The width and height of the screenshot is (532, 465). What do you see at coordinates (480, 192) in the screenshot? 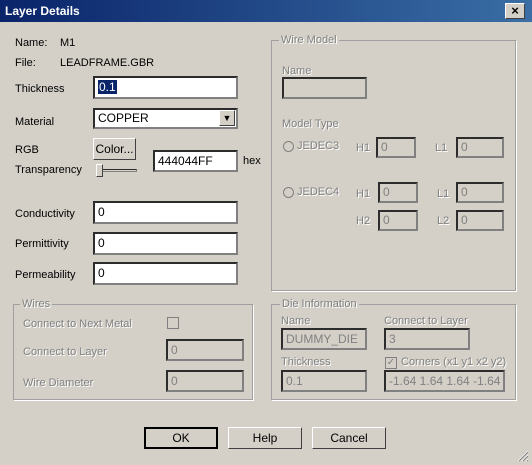
I see `jedec4-l1-input: 0` at bounding box center [480, 192].